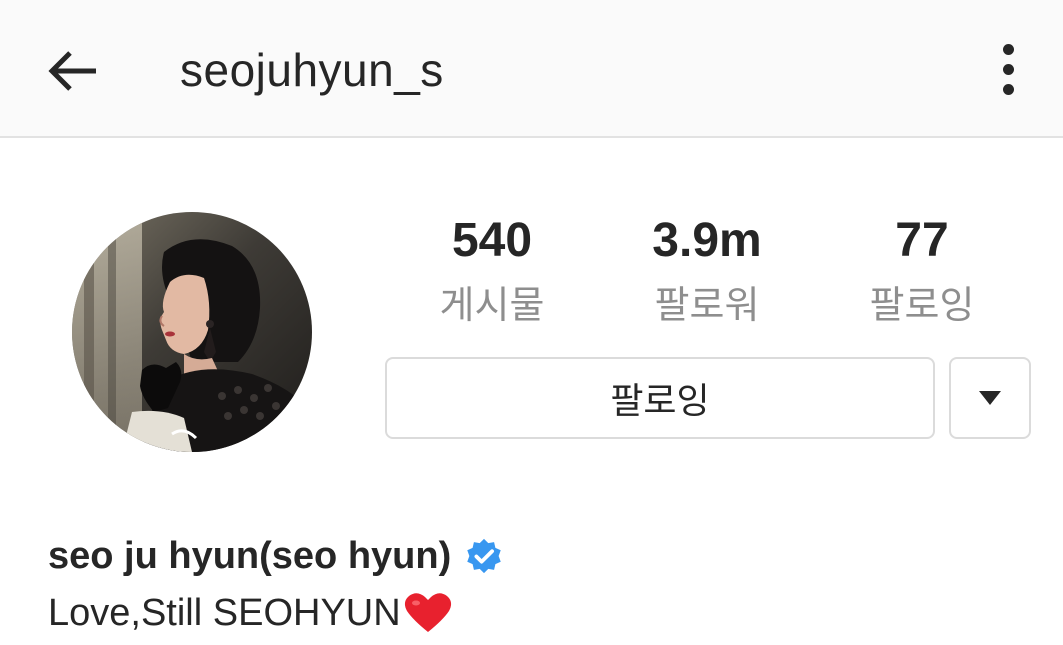  What do you see at coordinates (922, 271) in the screenshot?
I see `following-stat: 77 팔로잉` at bounding box center [922, 271].